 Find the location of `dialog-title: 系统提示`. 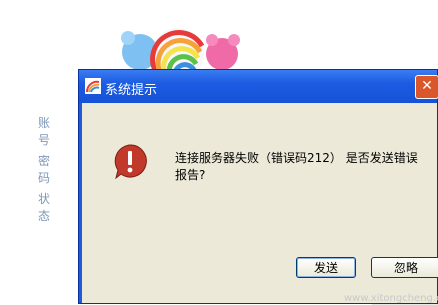

dialog-title: 系统提示 is located at coordinates (131, 90).